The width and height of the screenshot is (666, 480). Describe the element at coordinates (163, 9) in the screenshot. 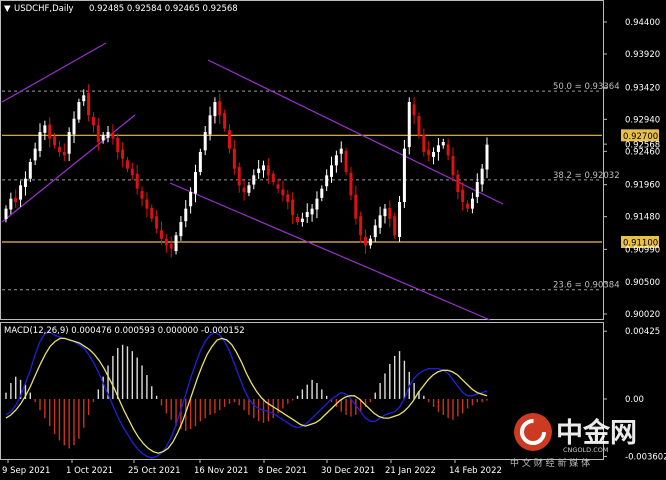

I see `ohlc-values: 0.92485 0.92584 0.92465 0.92568` at that location.